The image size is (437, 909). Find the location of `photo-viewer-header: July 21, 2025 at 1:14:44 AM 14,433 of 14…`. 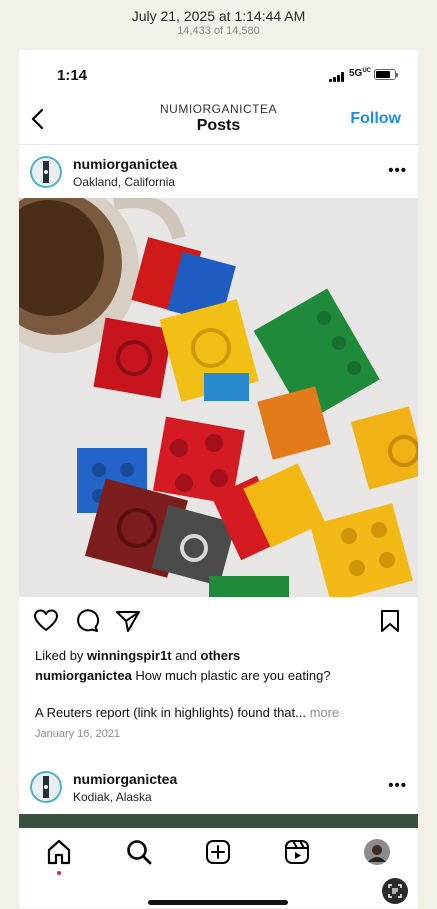

photo-viewer-header: July 21, 2025 at 1:14:44 AM 14,433 of 14… is located at coordinates (218, 25).